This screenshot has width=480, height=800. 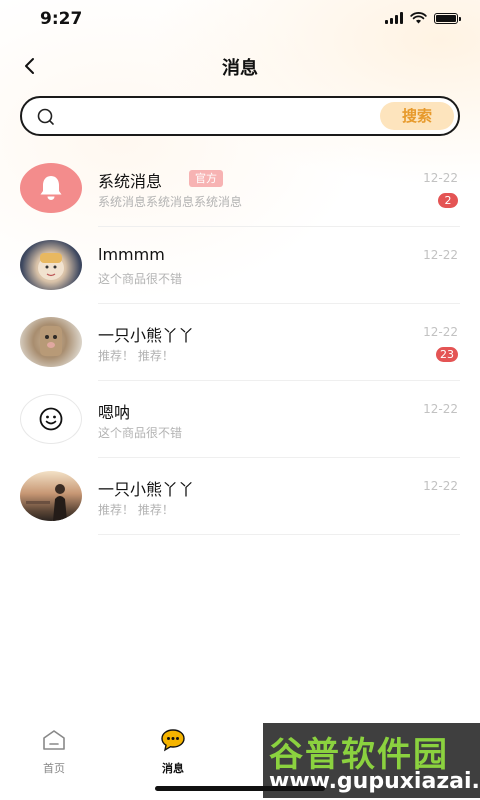 What do you see at coordinates (206, 178) in the screenshot?
I see `official-badge: 官方` at bounding box center [206, 178].